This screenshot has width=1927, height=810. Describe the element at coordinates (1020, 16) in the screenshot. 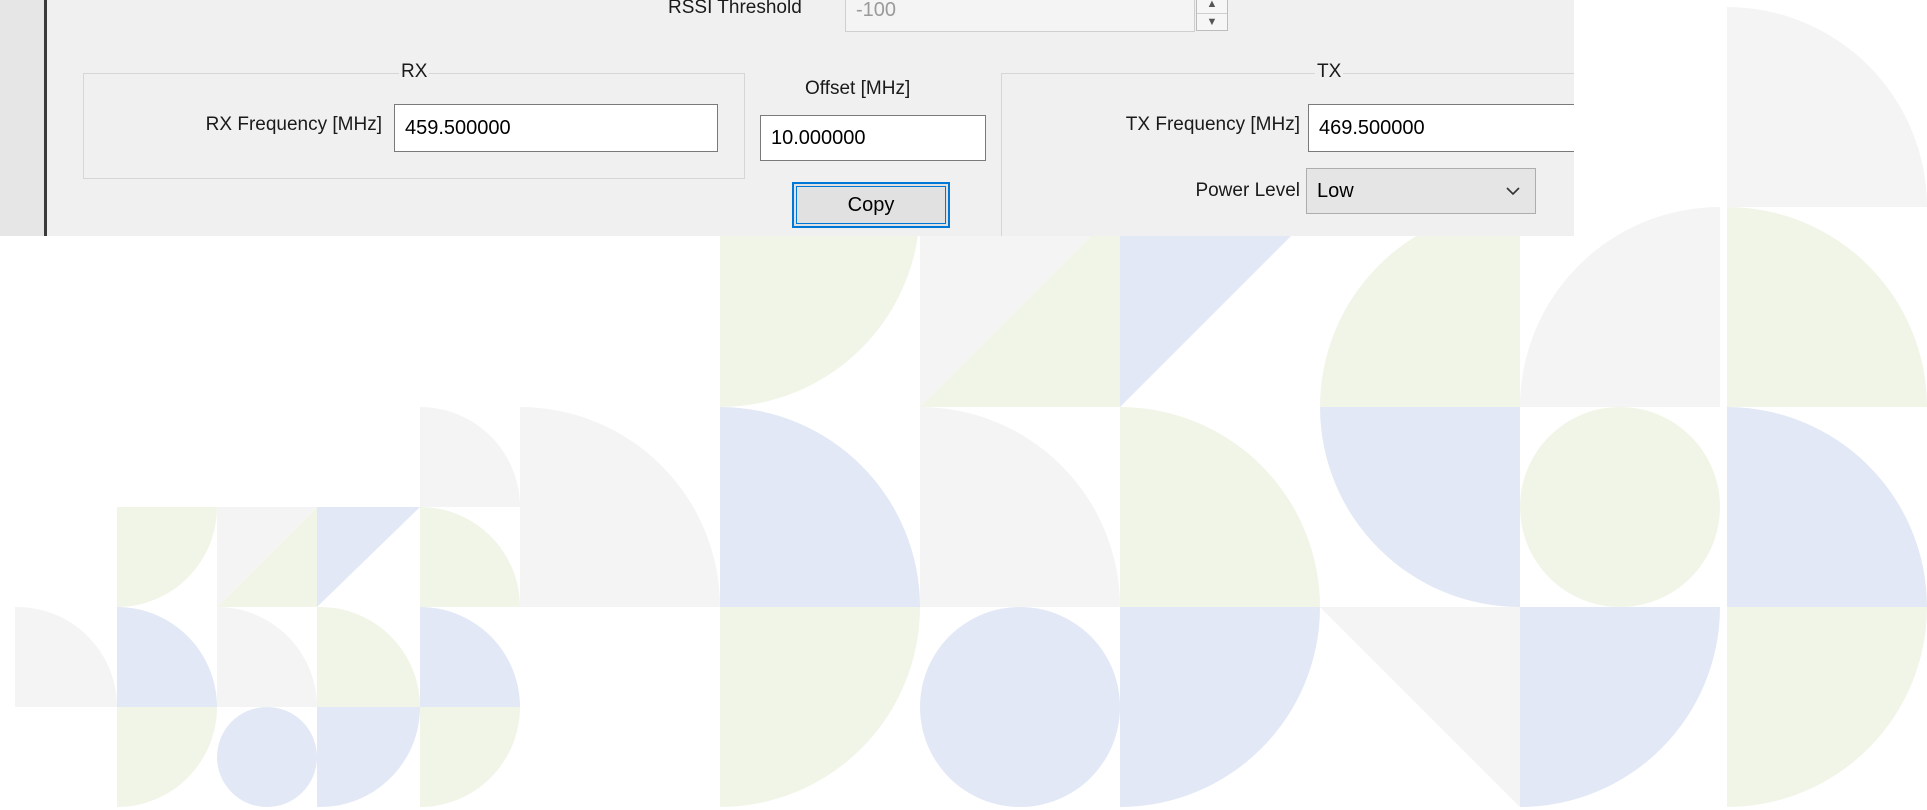

I see `rssi-threshold-input: -100` at that location.